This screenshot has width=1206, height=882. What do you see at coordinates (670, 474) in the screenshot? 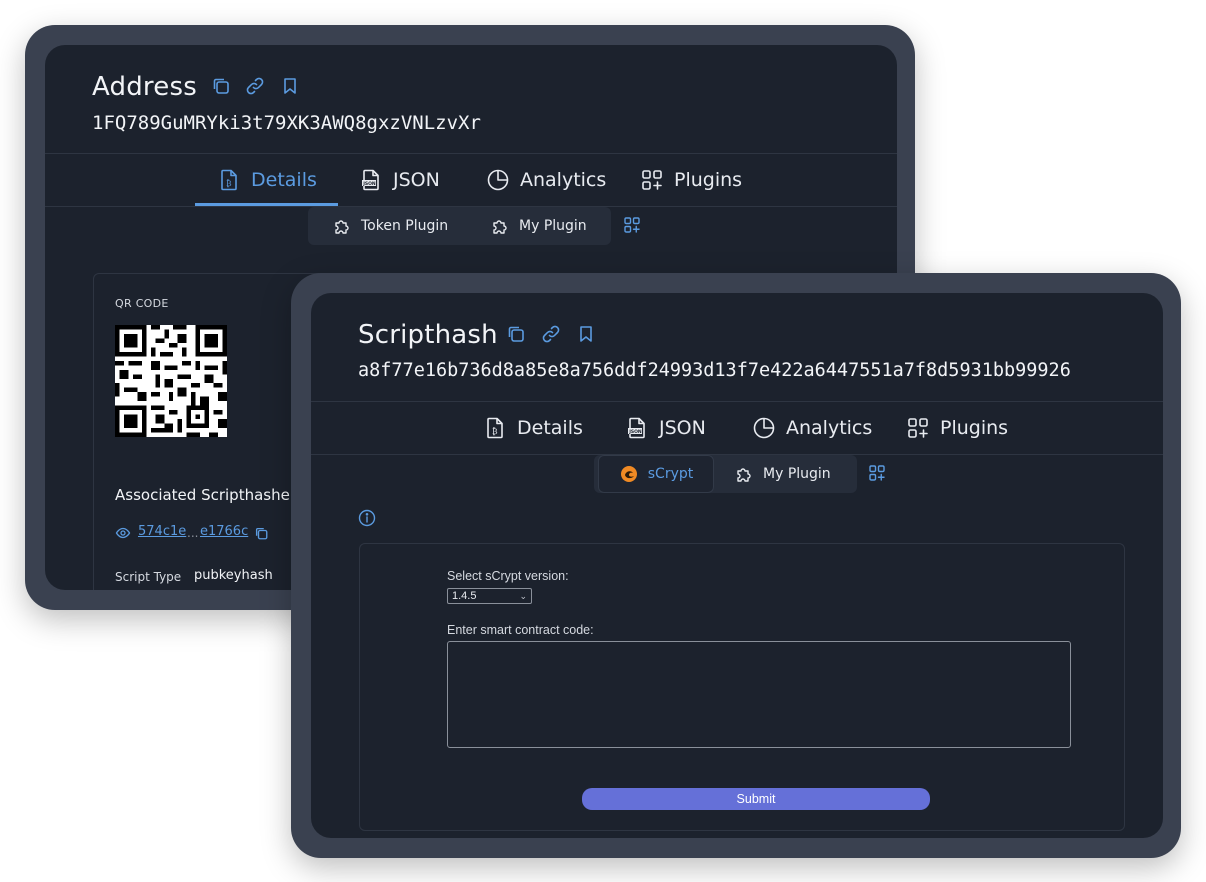
I see `plugin-tab-scrypt-label: sCrypt` at bounding box center [670, 474].